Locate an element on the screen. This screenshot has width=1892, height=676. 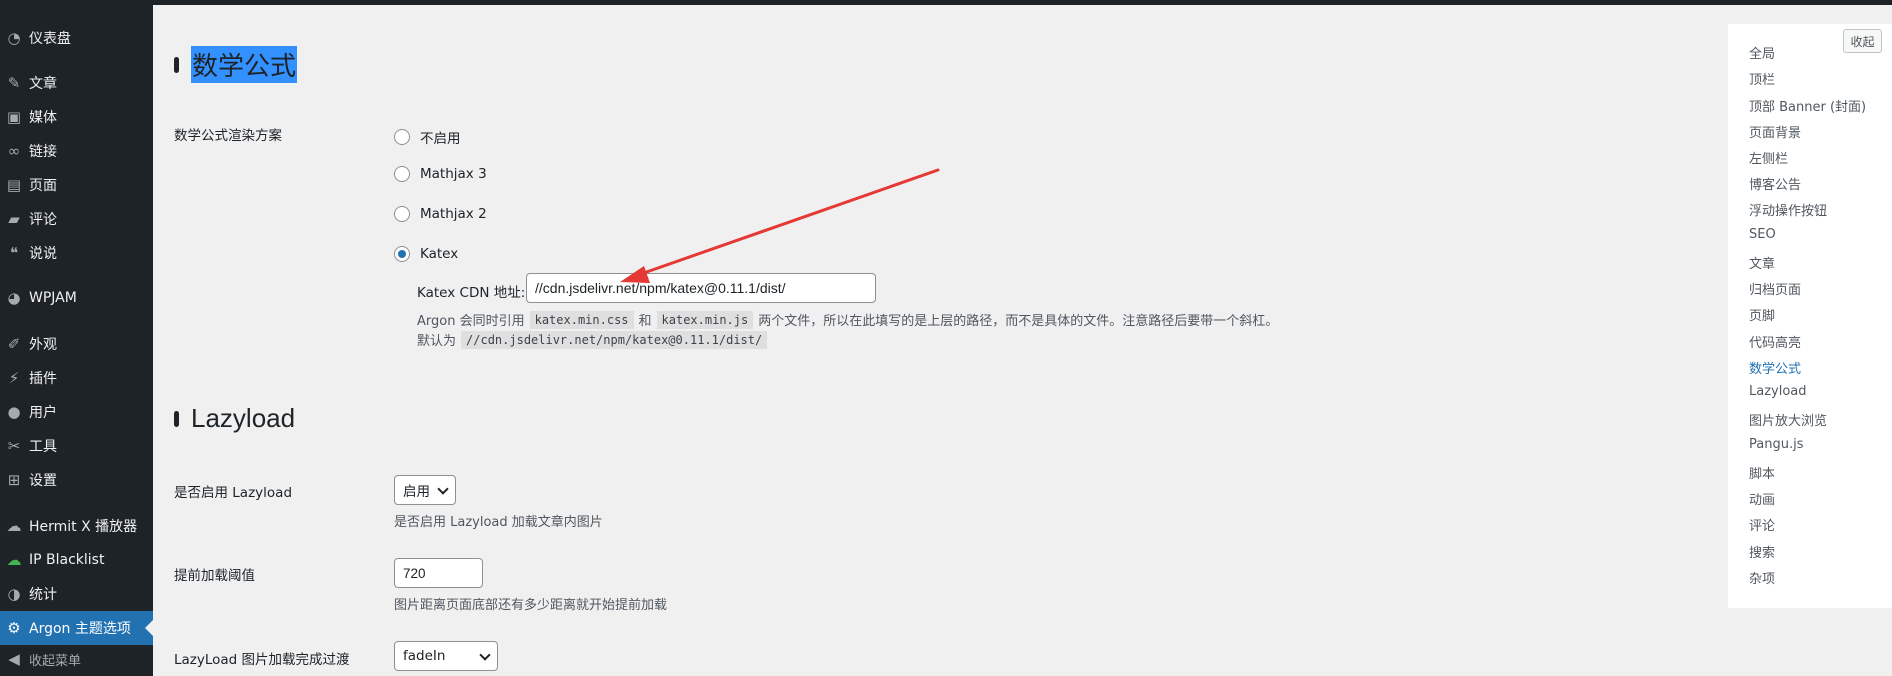
sidebar-item-wpjam: ◕ WPJAM is located at coordinates (76, 298).